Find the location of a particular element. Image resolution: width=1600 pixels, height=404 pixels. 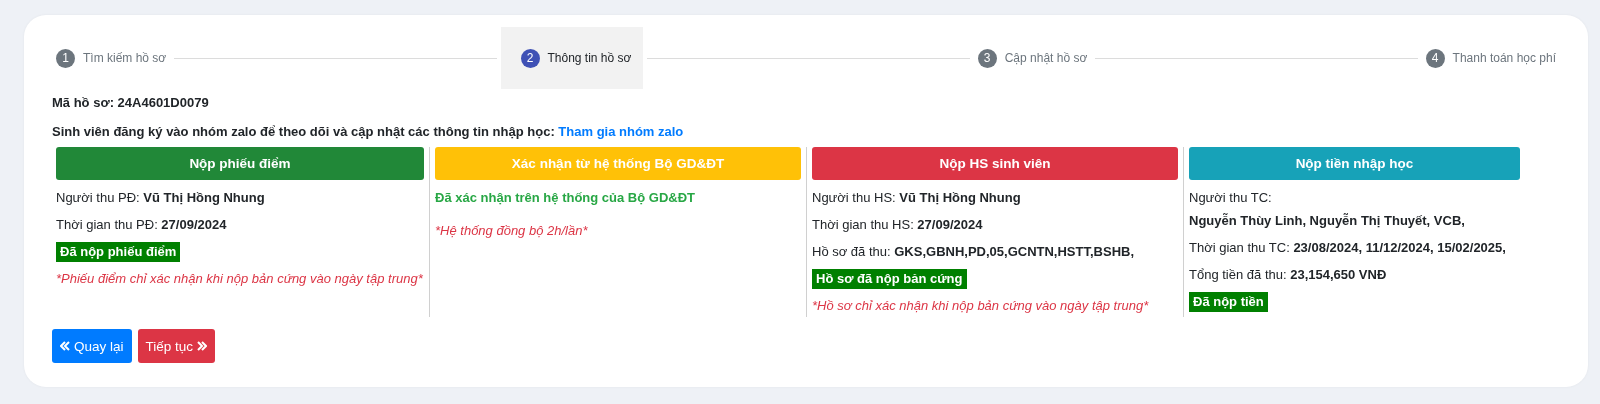

zalo-group-link: Tham gia nhóm zalo is located at coordinates (621, 131).